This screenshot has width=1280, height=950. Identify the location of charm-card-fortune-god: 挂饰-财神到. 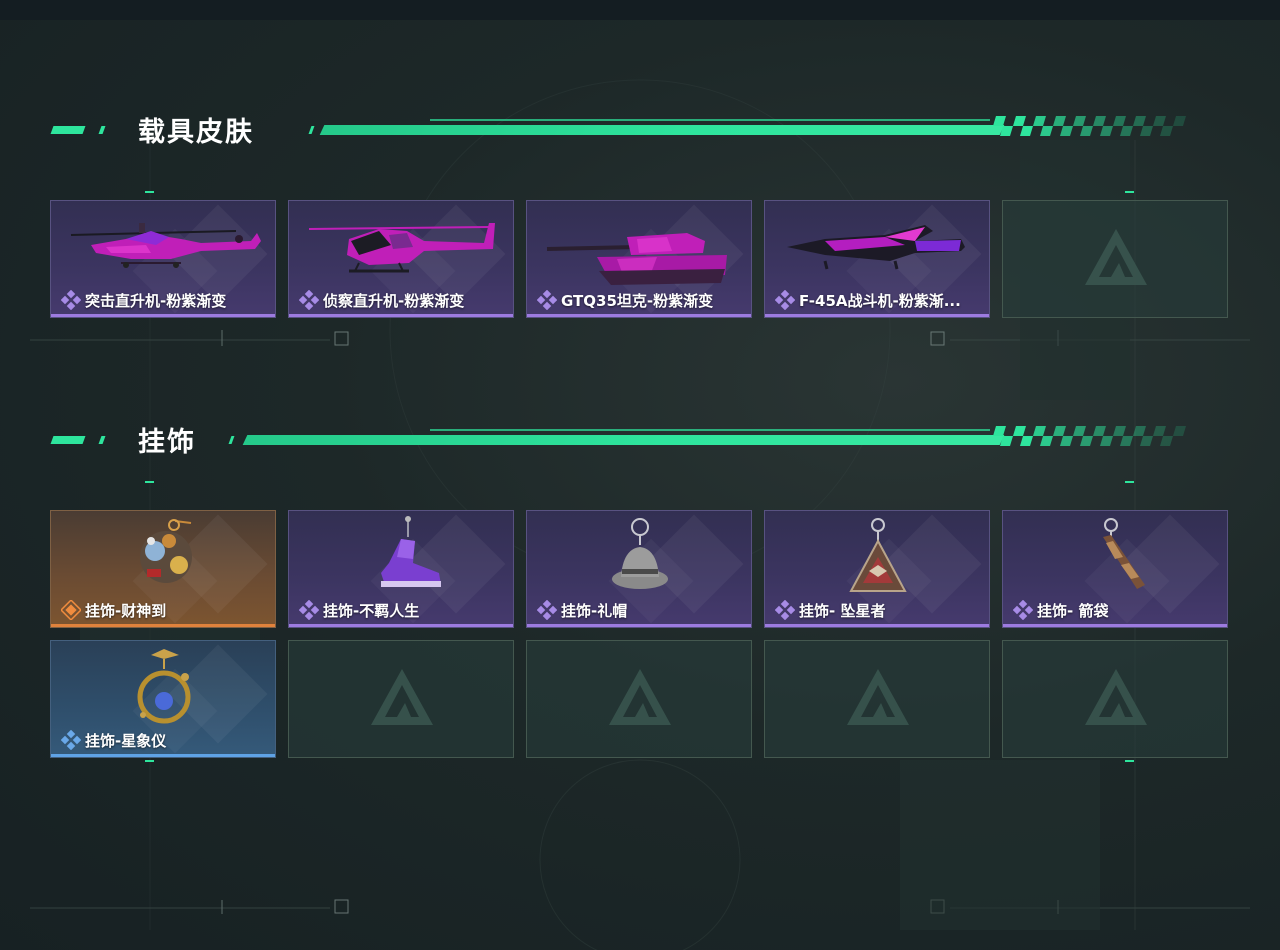
(163, 569).